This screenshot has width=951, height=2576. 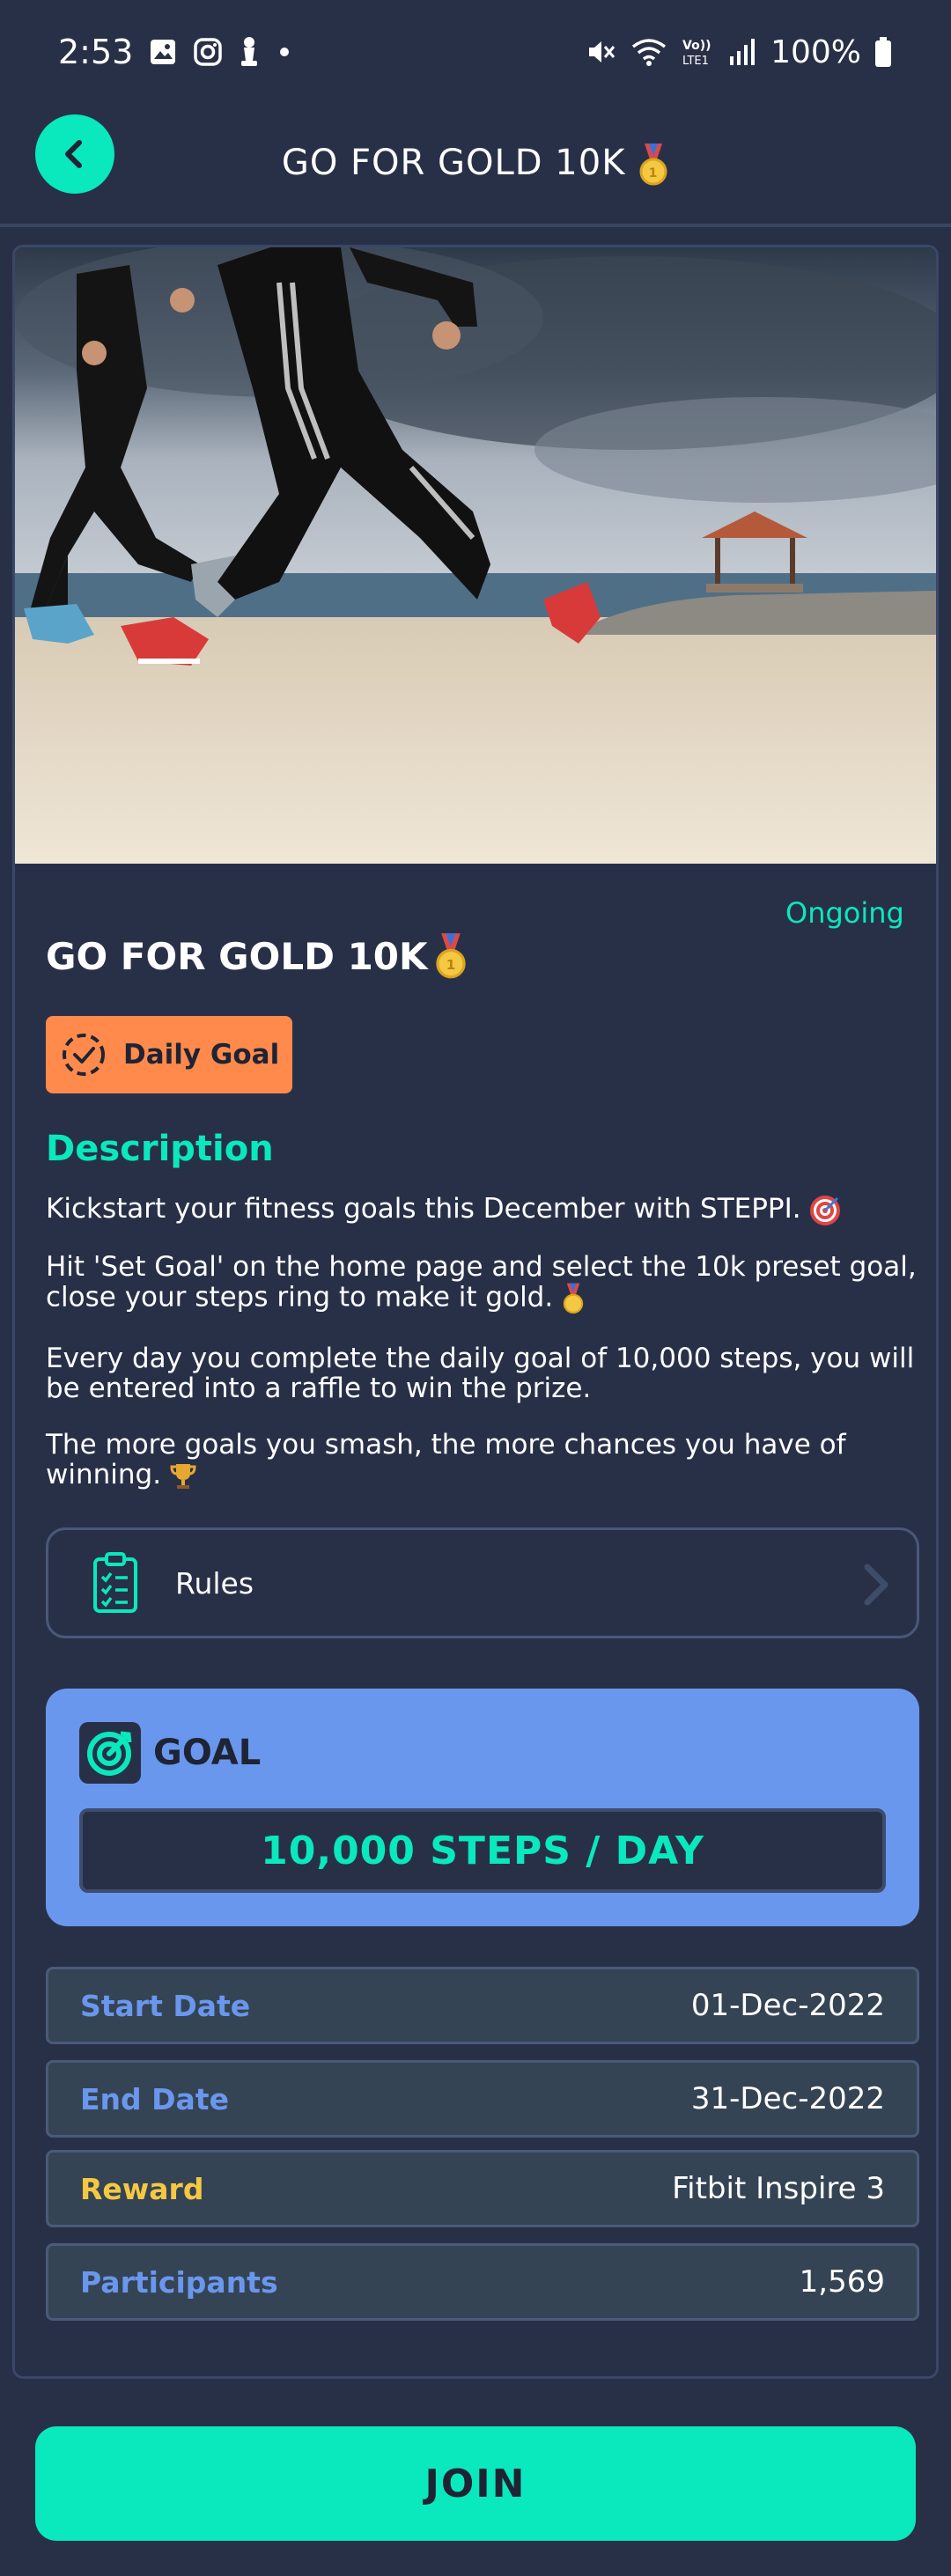 I want to click on app-header: GO FOR GOLD 10K 1, so click(x=475, y=164).